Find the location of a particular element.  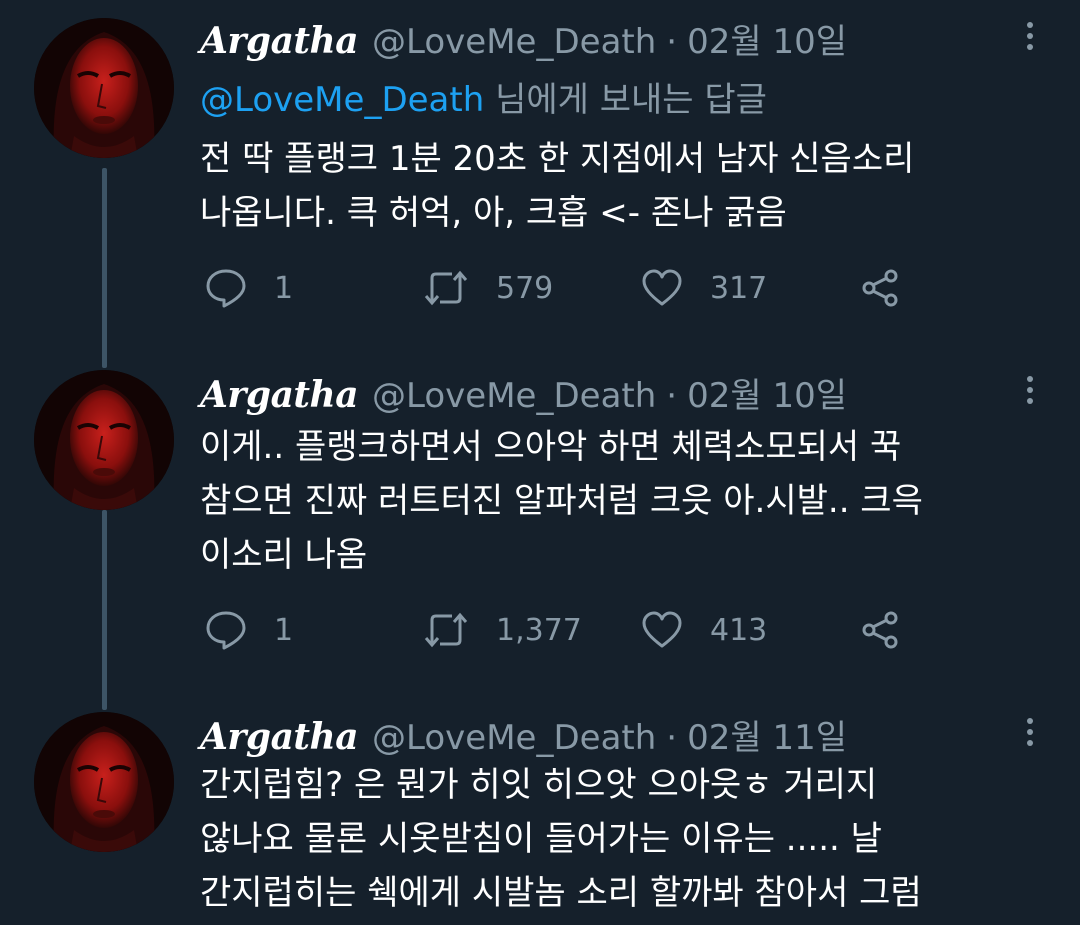

tweet-header: Argatha @LoveMe_Death · 02월 11일 is located at coordinates (610, 734).